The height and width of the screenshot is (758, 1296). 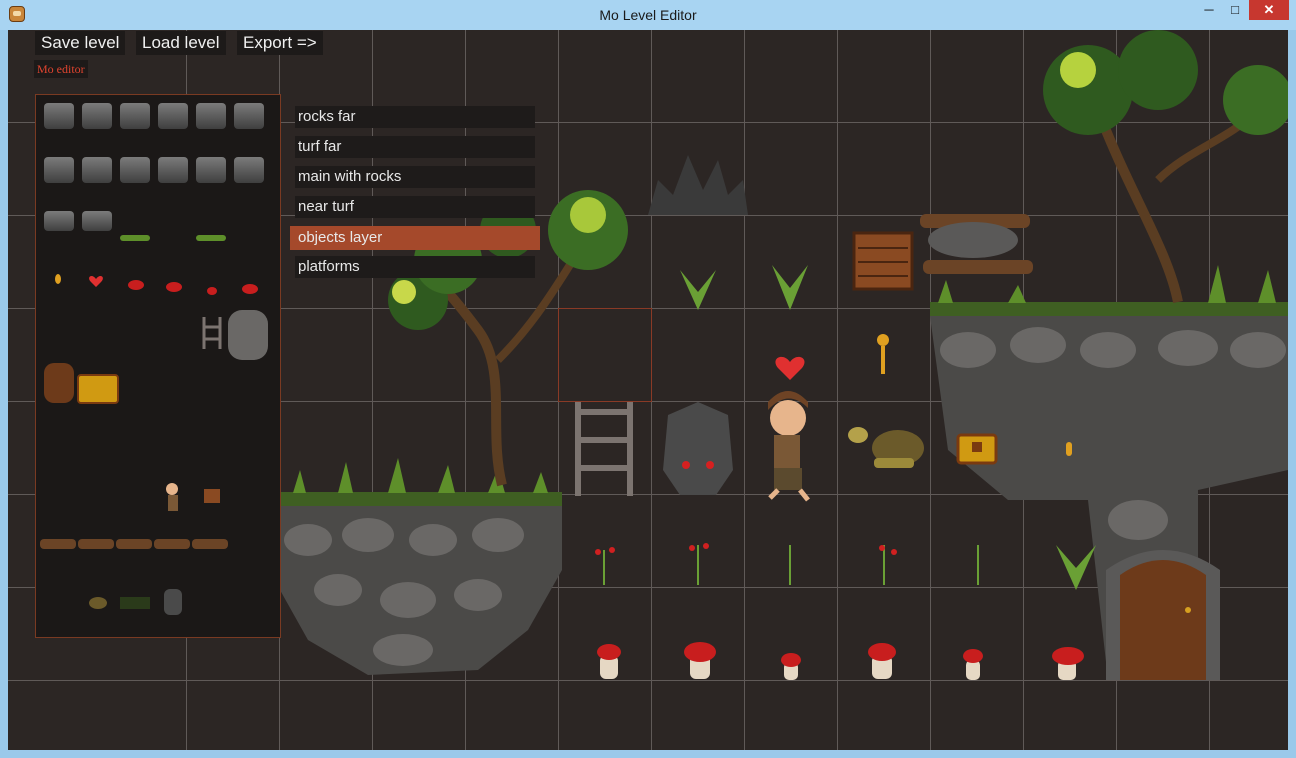 I want to click on crate-prop, so click(x=883, y=261).